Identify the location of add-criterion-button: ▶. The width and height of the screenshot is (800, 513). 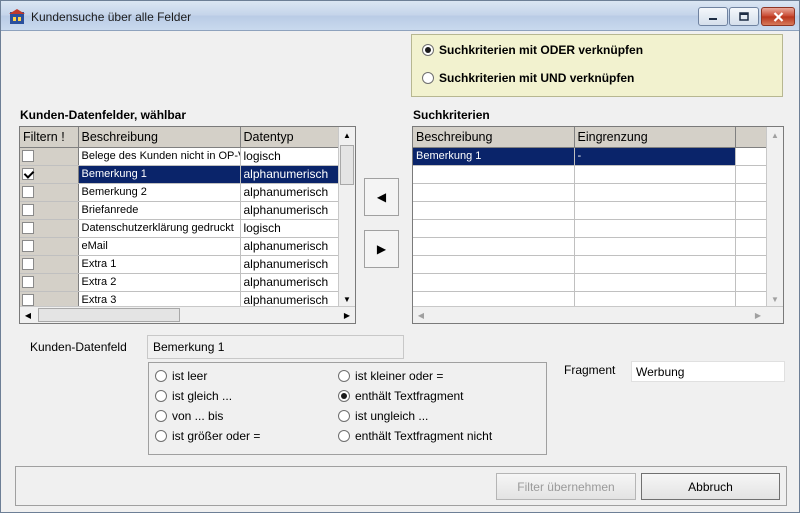
(381, 249).